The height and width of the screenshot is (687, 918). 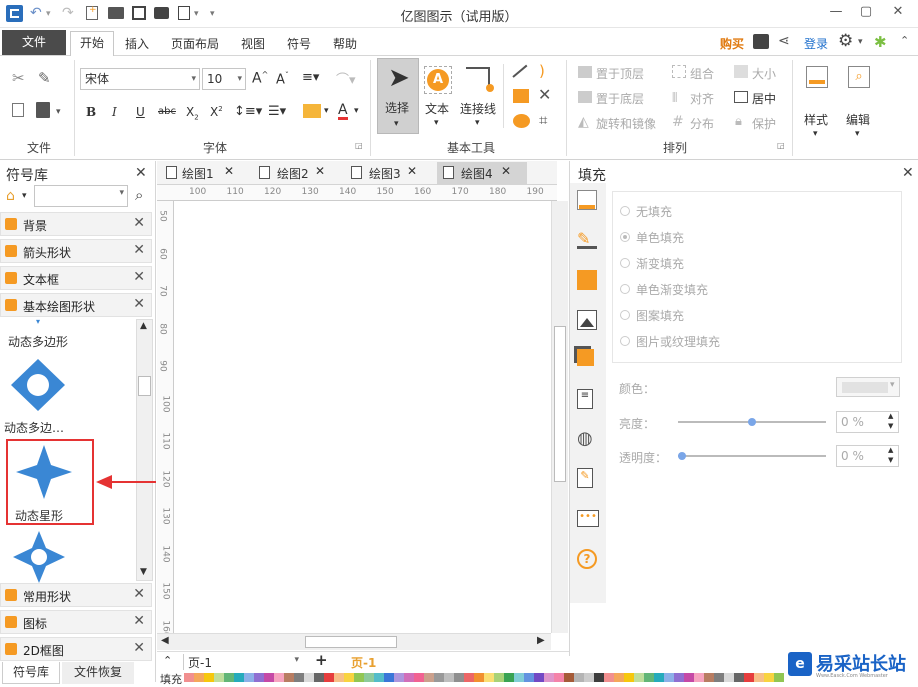 What do you see at coordinates (521, 96) in the screenshot?
I see `rectangle-shape-icon` at bounding box center [521, 96].